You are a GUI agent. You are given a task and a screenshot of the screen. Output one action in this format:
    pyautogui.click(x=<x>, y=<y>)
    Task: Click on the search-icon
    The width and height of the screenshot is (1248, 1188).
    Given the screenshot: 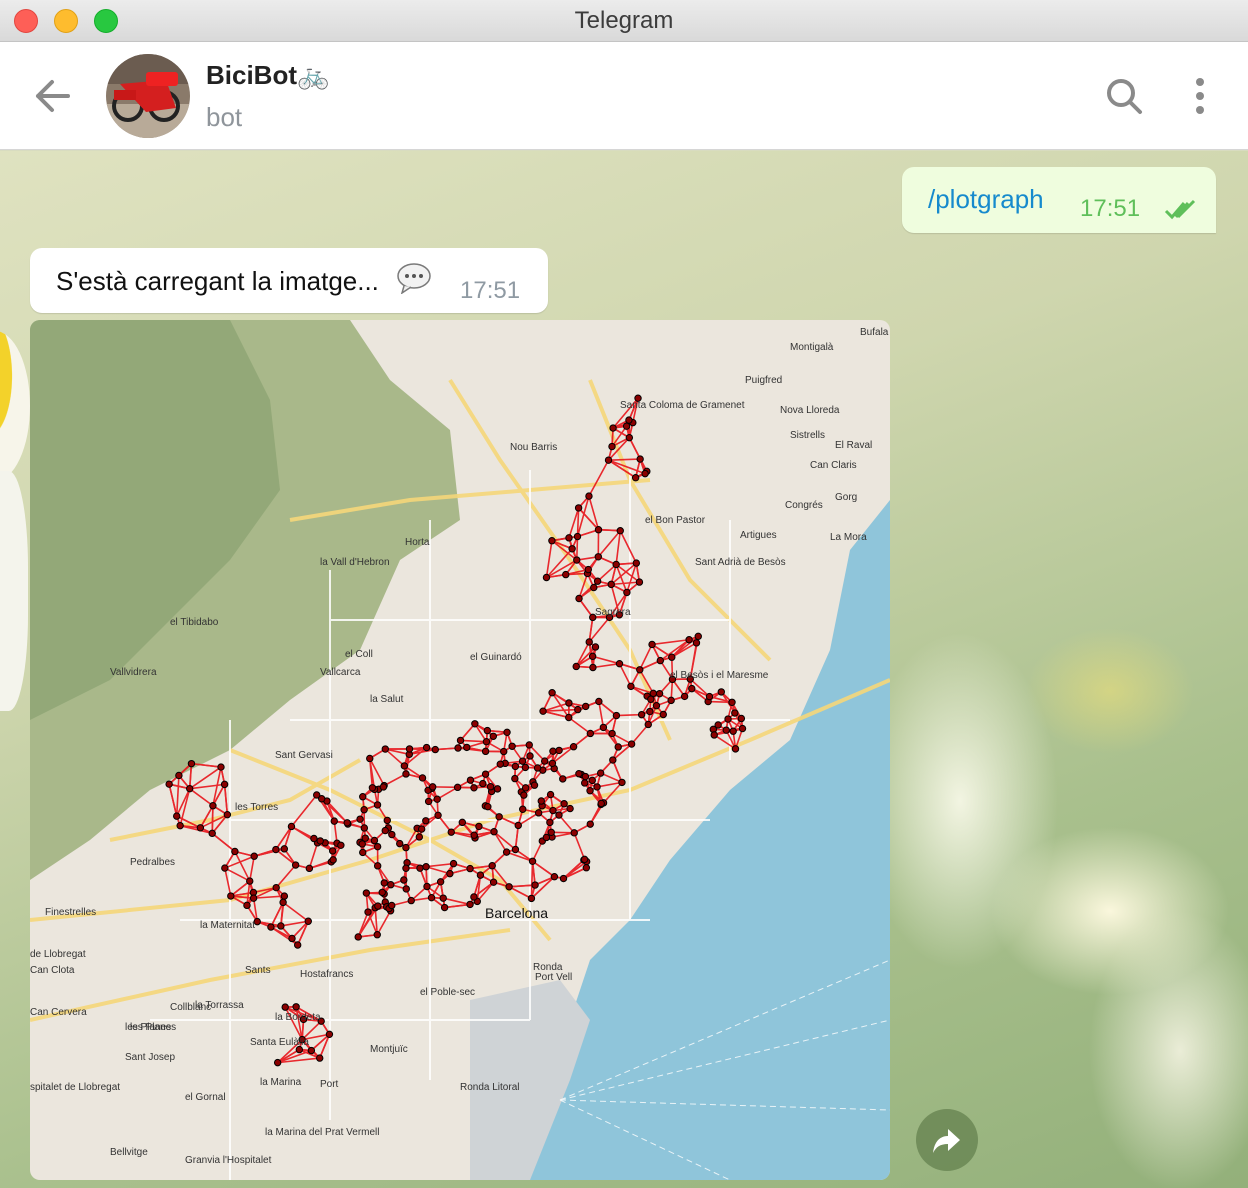 What is the action you would take?
    pyautogui.click(x=1124, y=96)
    